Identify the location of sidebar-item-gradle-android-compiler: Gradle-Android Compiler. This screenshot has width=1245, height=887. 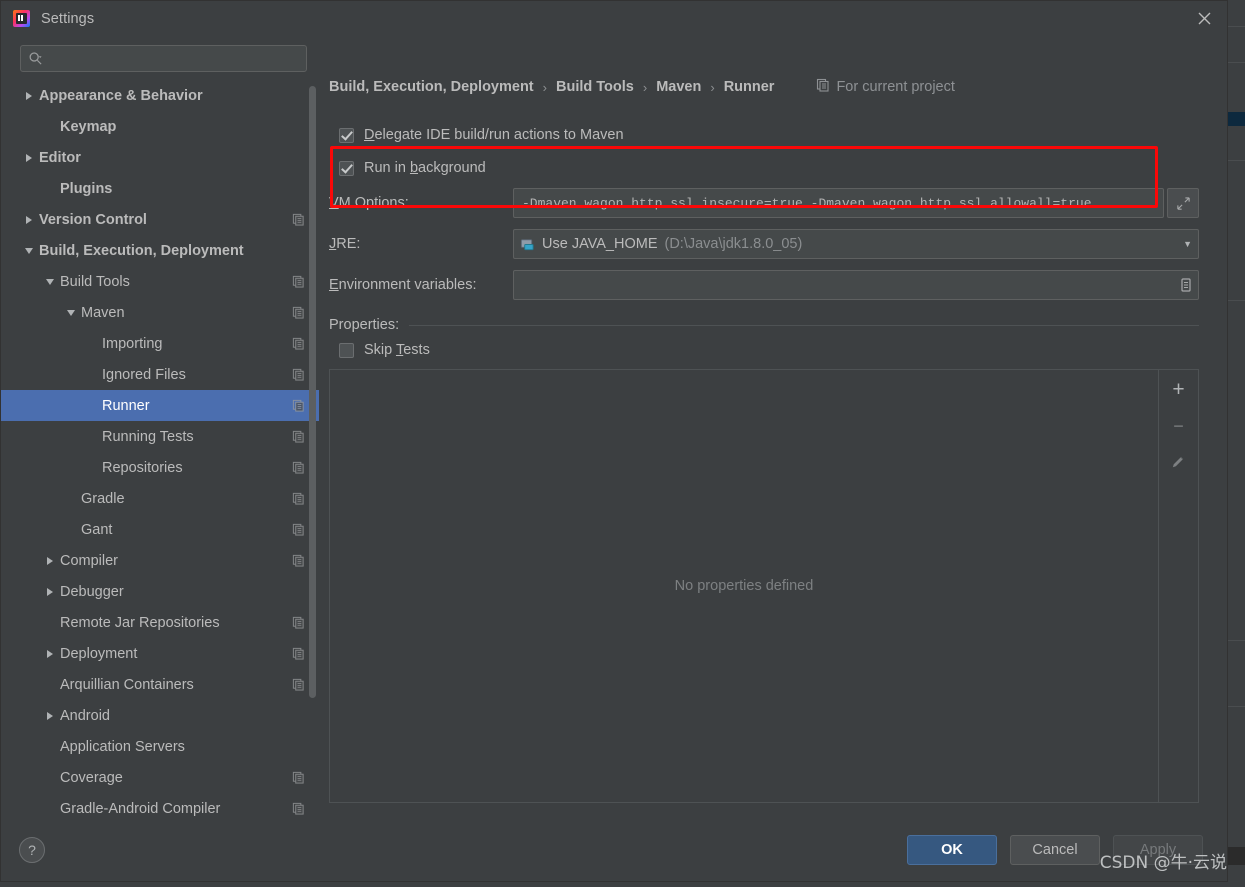
(160, 806).